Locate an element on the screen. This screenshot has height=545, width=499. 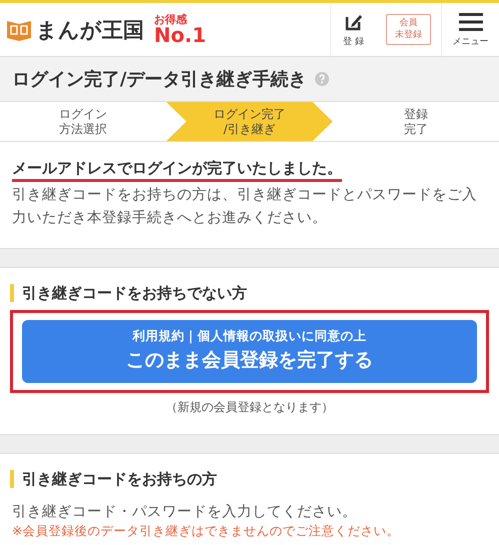
step-label: 登録 is located at coordinates (416, 114).